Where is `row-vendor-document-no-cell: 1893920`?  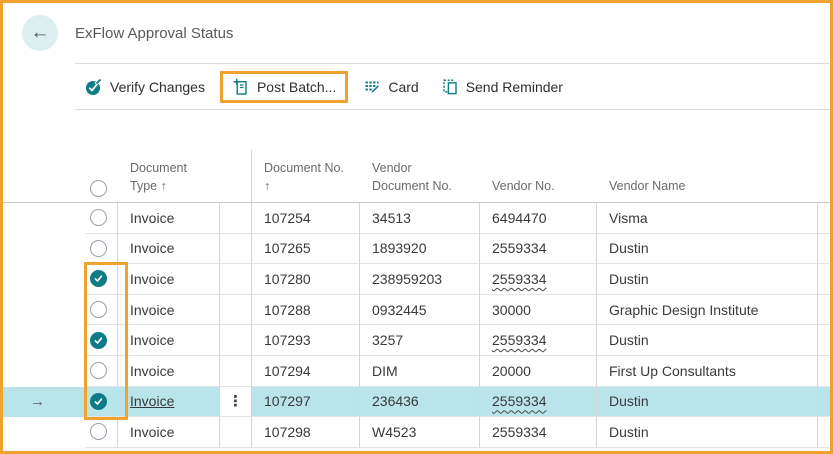 row-vendor-document-no-cell: 1893920 is located at coordinates (420, 249).